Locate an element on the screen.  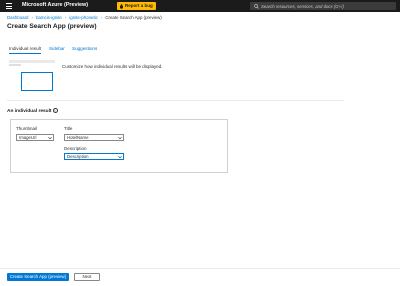
breadcrumb-current: Create Search App (preview) is located at coordinates (133, 17).